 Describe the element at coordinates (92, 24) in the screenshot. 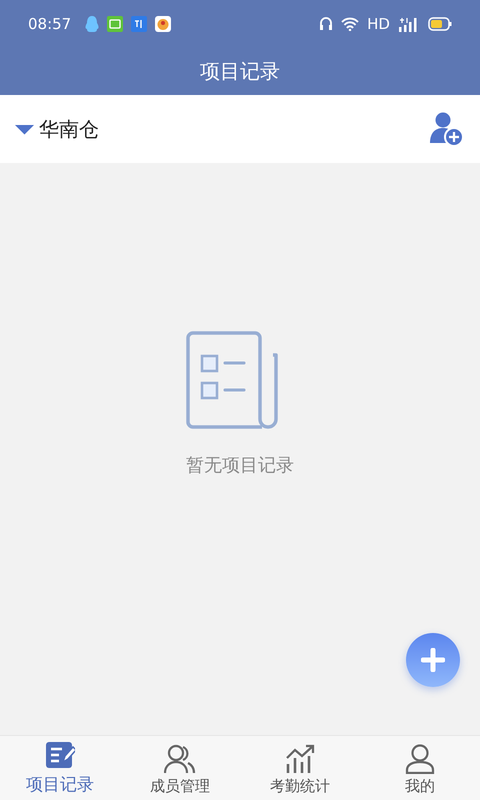

I see `ghost-icon` at that location.